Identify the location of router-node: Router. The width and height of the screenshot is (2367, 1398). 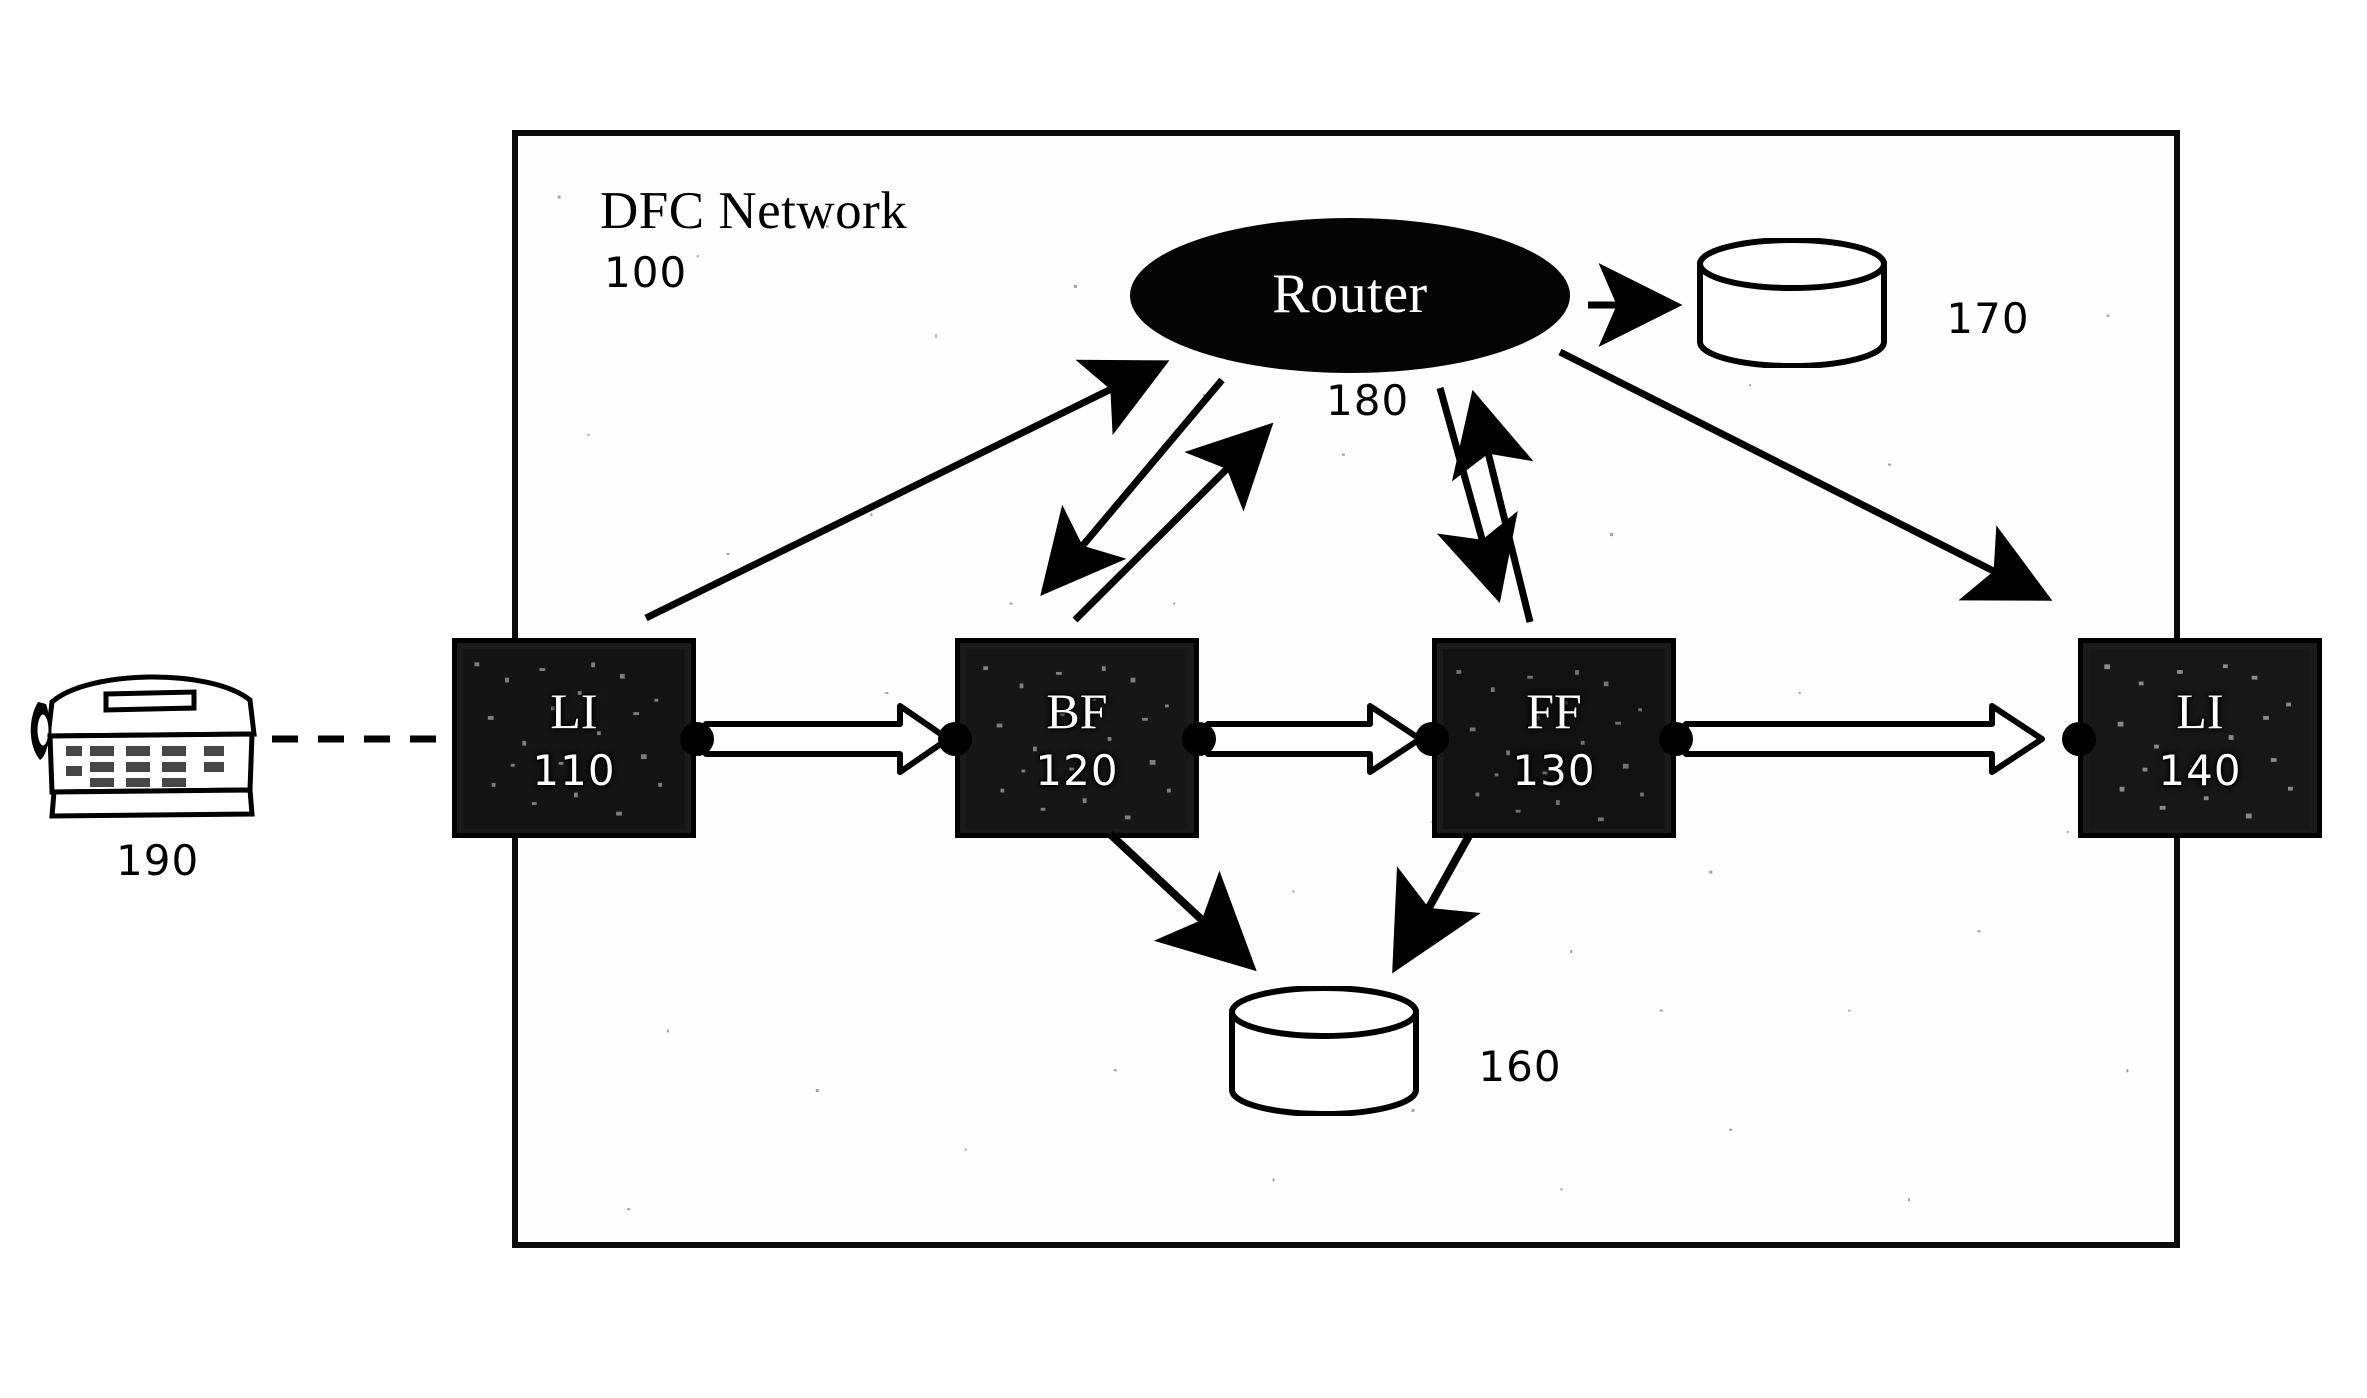
(1350, 295).